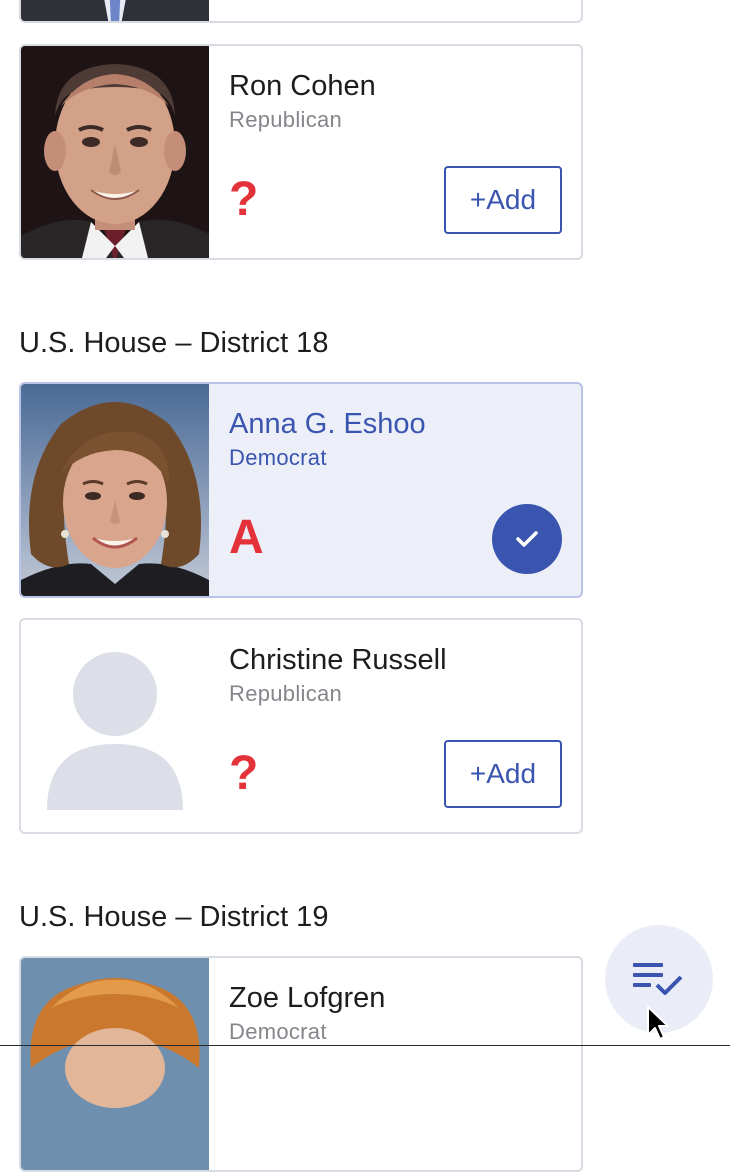 The width and height of the screenshot is (730, 1172). What do you see at coordinates (301, 152) in the screenshot?
I see `candidate-card-ron-cohen: Ron Cohen Republican ? +Add` at bounding box center [301, 152].